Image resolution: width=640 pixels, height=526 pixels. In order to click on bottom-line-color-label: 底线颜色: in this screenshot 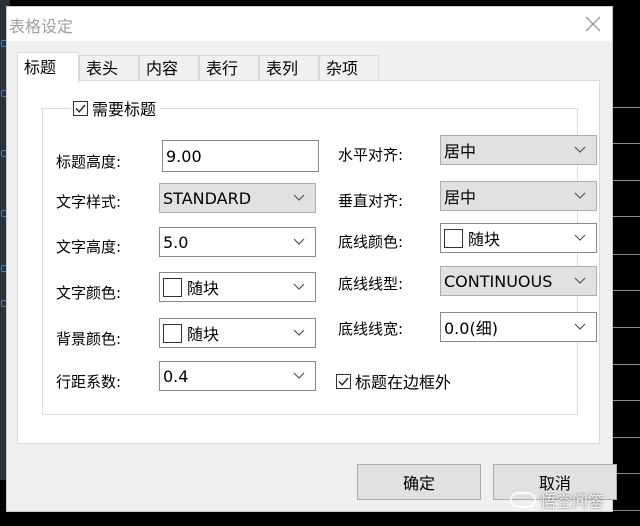, I will do `click(371, 242)`.